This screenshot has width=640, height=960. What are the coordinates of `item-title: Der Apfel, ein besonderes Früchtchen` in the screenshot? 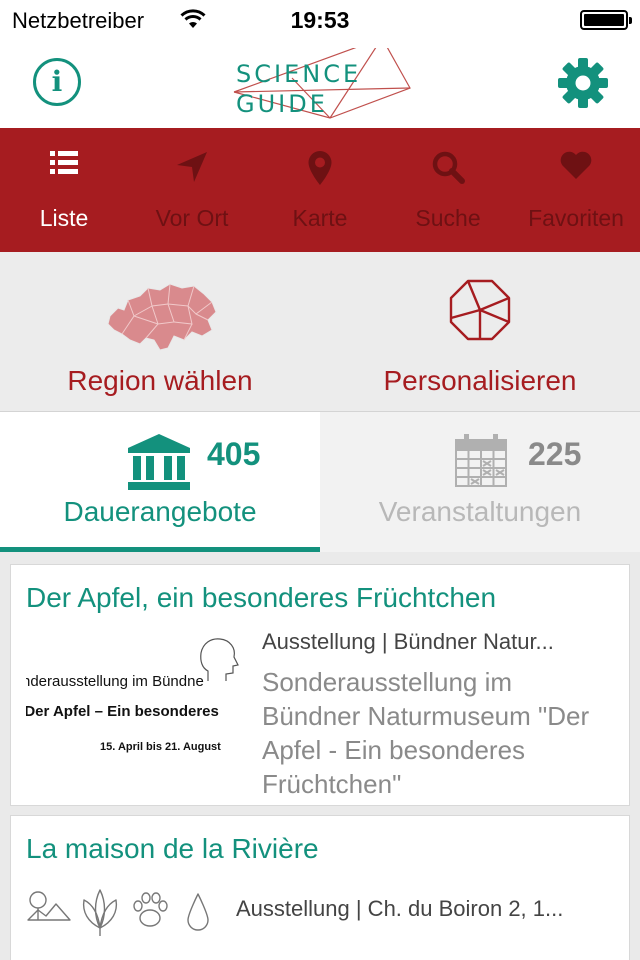 It's located at (261, 597).